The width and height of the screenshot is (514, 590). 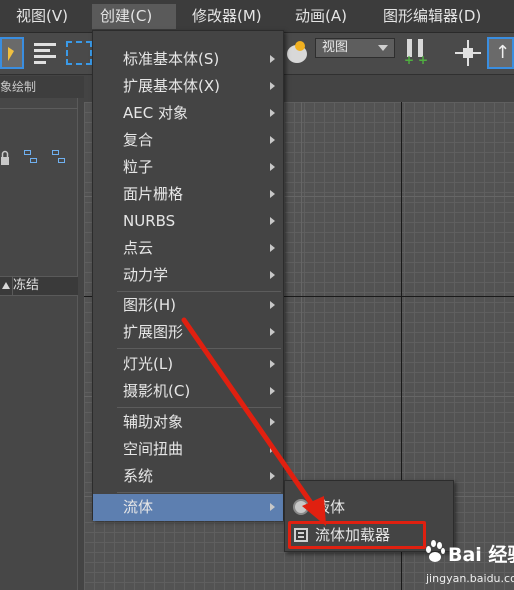 I want to click on menu-item-fluids: 流体, so click(x=188, y=507).